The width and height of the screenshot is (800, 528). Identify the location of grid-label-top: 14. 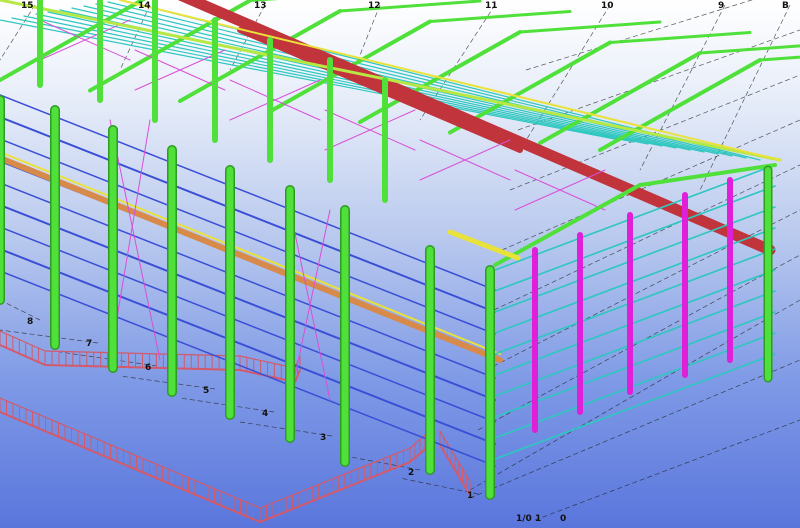
(144, 6).